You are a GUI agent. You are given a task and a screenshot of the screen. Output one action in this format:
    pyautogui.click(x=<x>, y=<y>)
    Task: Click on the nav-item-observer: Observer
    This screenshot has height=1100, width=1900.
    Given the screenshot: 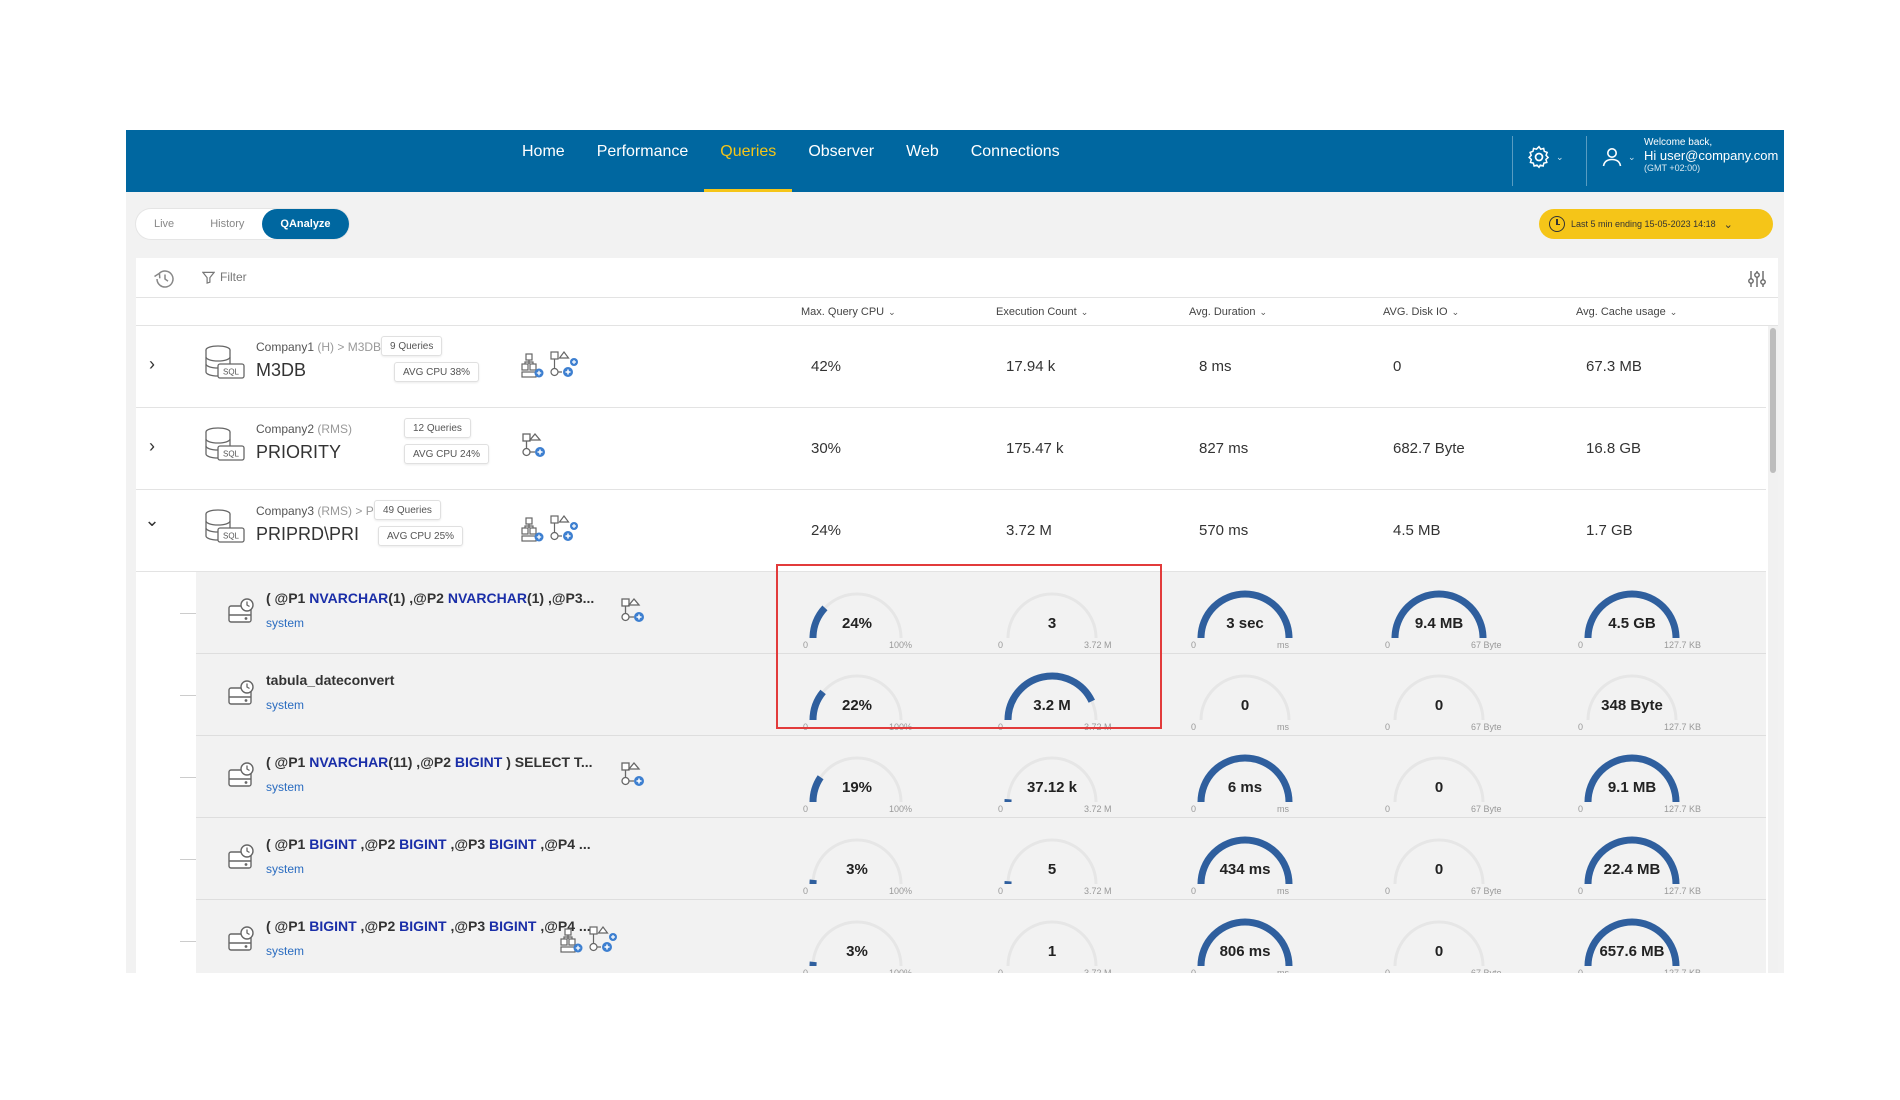 What is the action you would take?
    pyautogui.click(x=841, y=161)
    